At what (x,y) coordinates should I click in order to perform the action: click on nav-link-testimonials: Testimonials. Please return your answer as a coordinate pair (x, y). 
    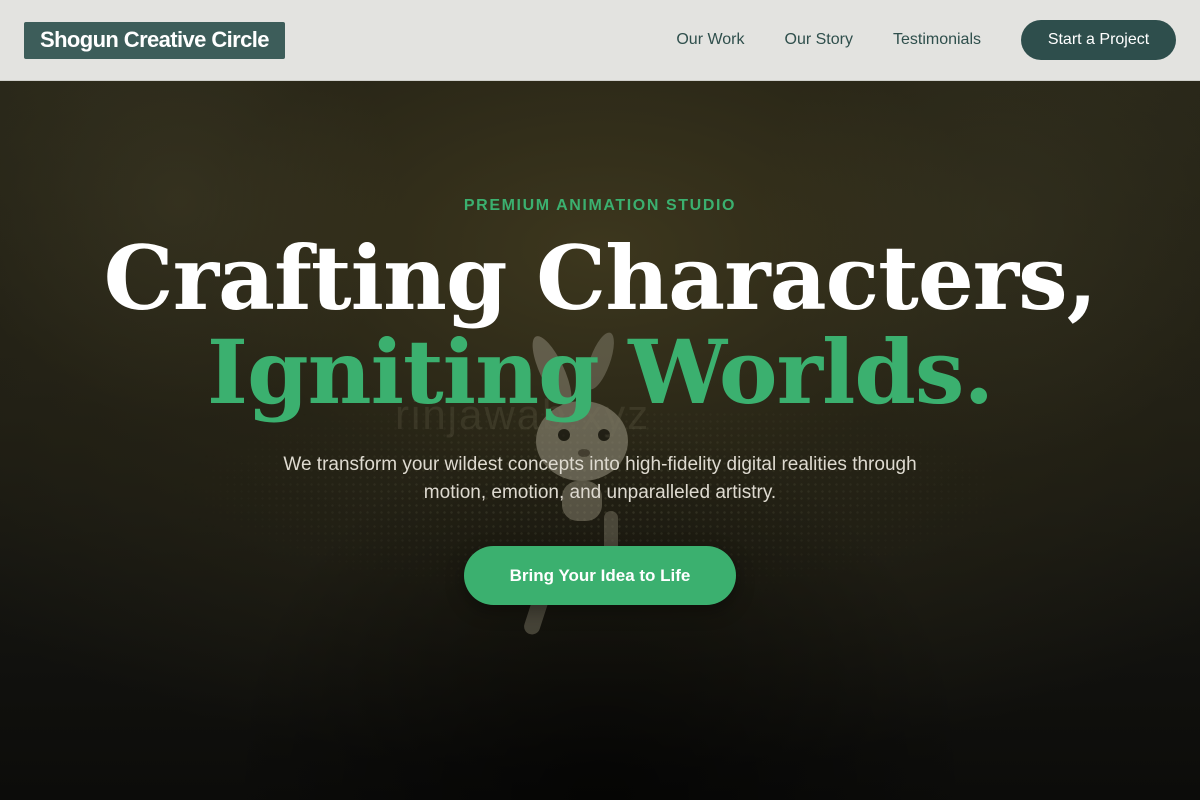
    Looking at the image, I should click on (937, 40).